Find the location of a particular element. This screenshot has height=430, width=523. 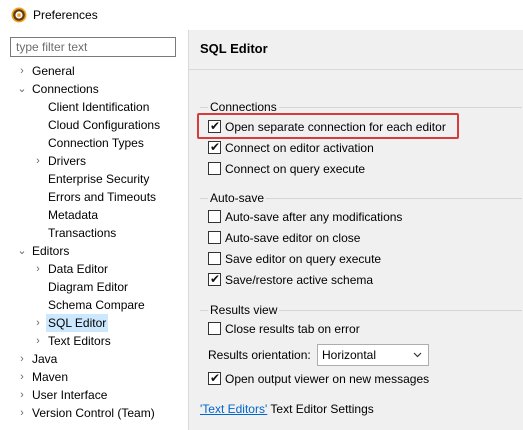

text-editors-link-suffix: Text Editor Settings is located at coordinates (320, 409).